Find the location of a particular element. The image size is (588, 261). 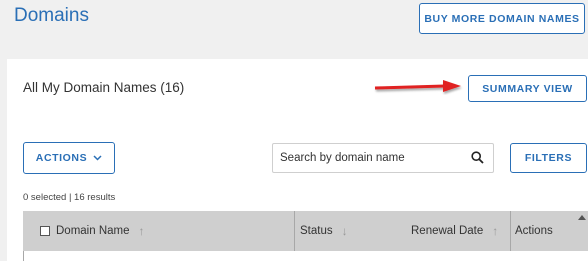

column-header-status: Status ↓ is located at coordinates (324, 231).